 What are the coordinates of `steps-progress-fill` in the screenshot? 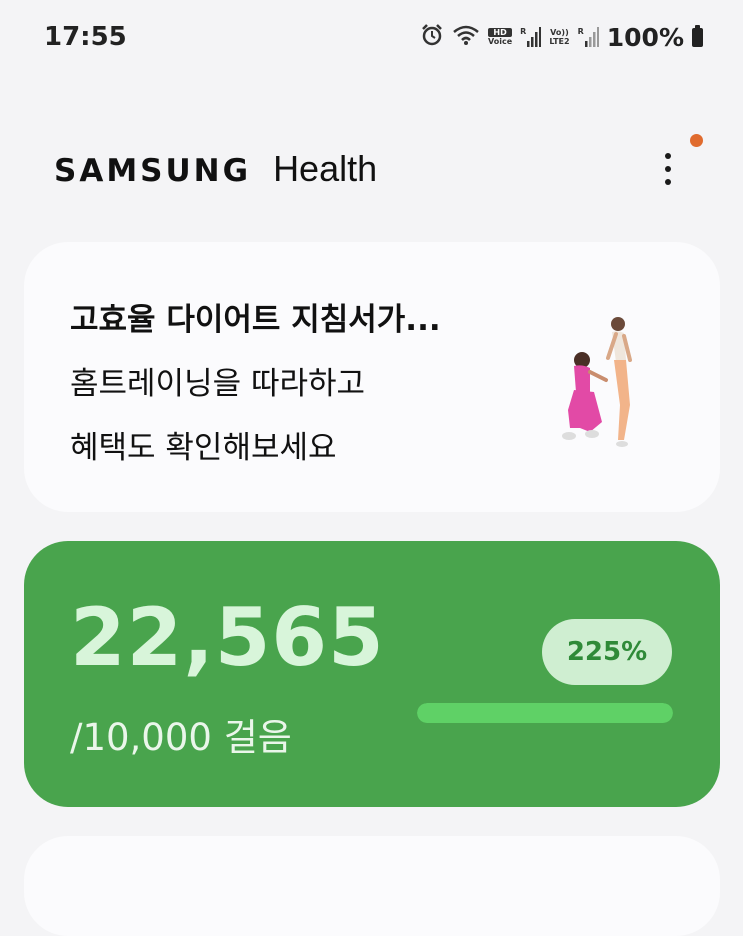 It's located at (545, 713).